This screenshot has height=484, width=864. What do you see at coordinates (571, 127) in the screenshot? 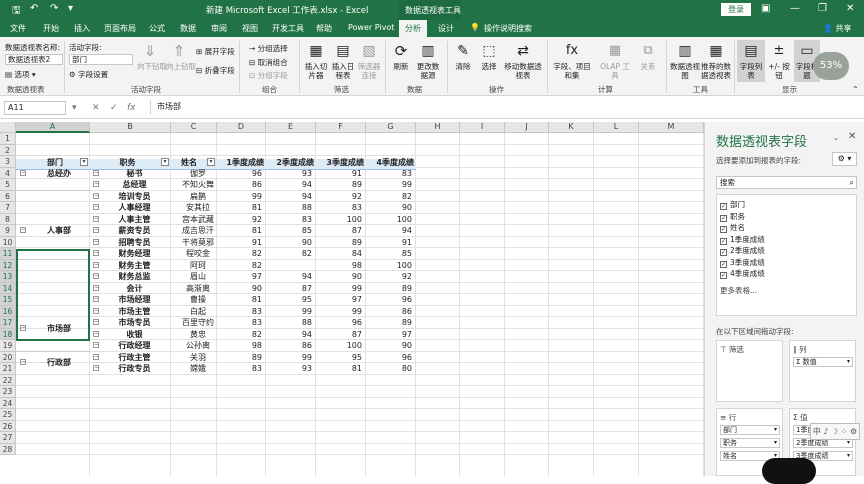
I see `column-header-k: K` at bounding box center [571, 127].